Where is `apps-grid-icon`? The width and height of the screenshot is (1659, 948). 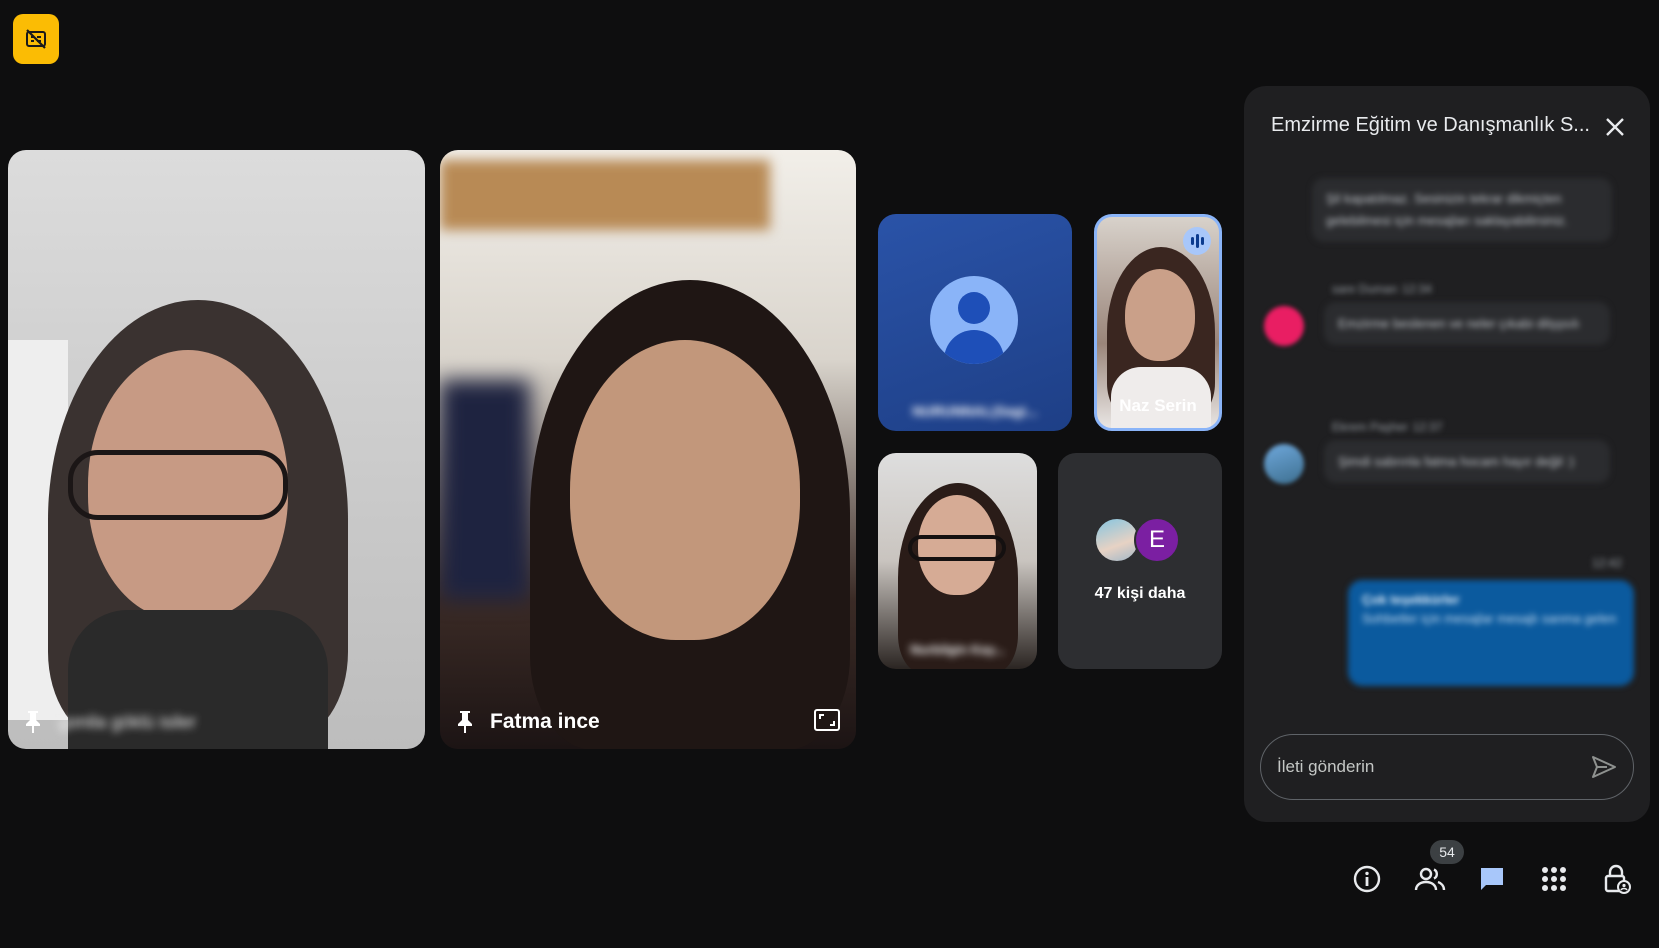 apps-grid-icon is located at coordinates (1554, 879).